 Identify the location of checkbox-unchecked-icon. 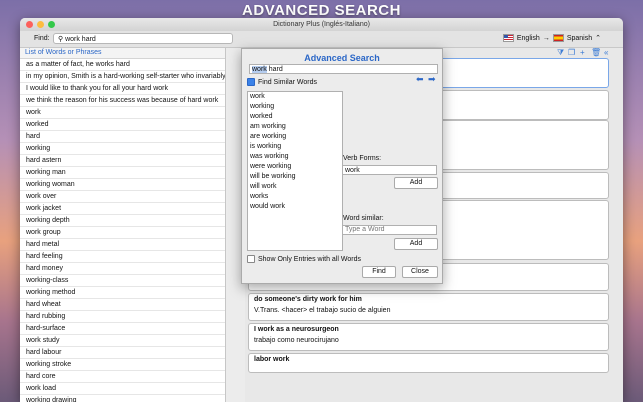
(251, 259).